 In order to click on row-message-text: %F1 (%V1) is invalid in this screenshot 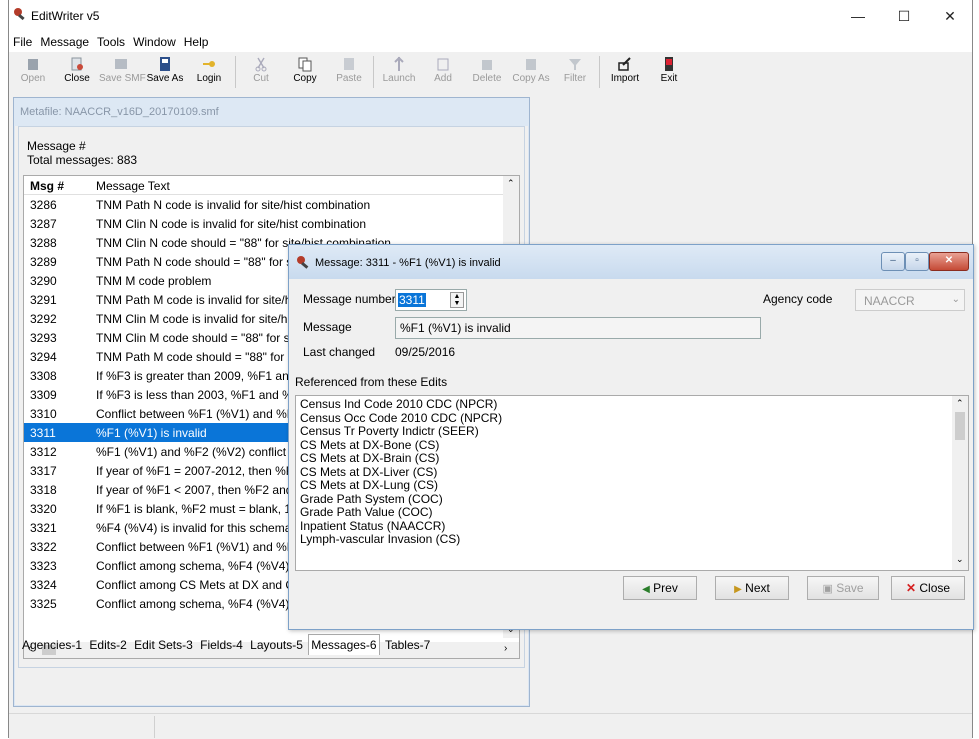, I will do `click(151, 433)`.